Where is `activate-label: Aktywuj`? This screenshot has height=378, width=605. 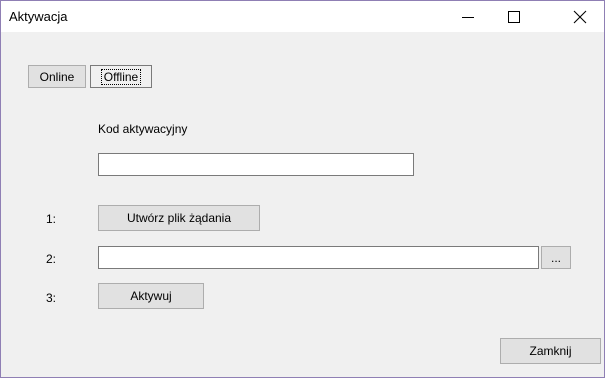 activate-label: Aktywuj is located at coordinates (151, 296).